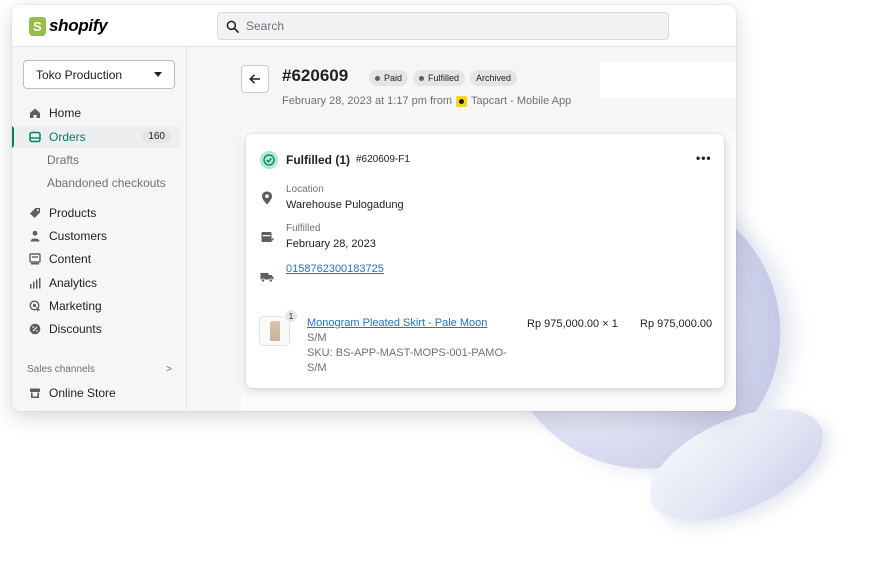  Describe the element at coordinates (317, 338) in the screenshot. I see `product-variant: S/M` at that location.